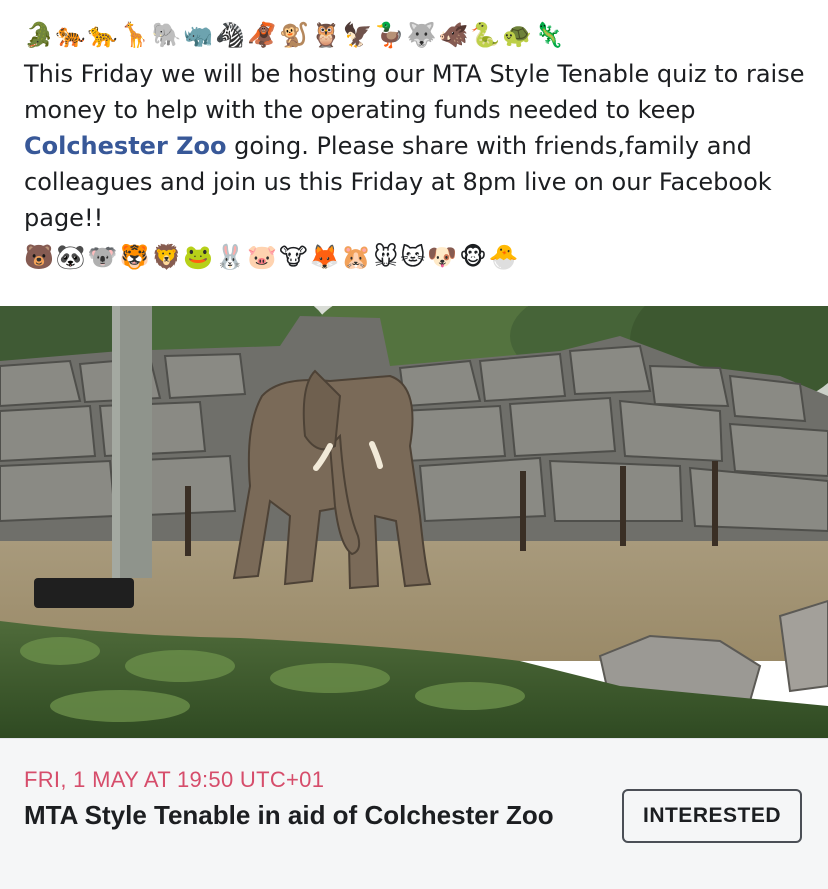  What do you see at coordinates (125, 146) in the screenshot?
I see `colchester-zoo-link: Colchester Zoo` at bounding box center [125, 146].